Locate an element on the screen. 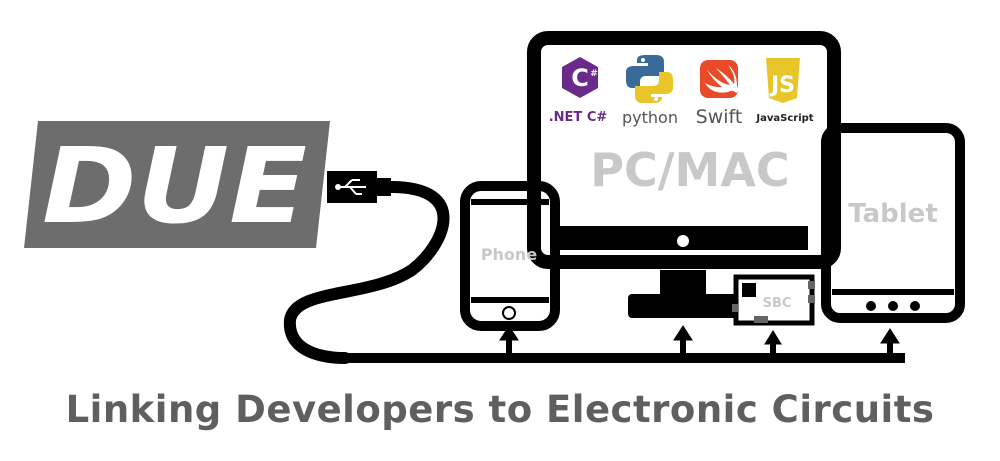  csharp-label: .NET C# is located at coordinates (578, 117).